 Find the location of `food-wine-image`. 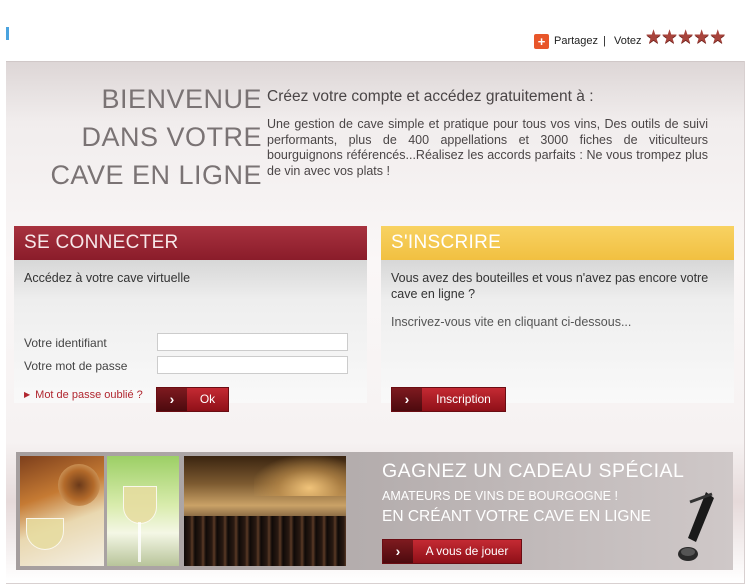

food-wine-image is located at coordinates (62, 511).